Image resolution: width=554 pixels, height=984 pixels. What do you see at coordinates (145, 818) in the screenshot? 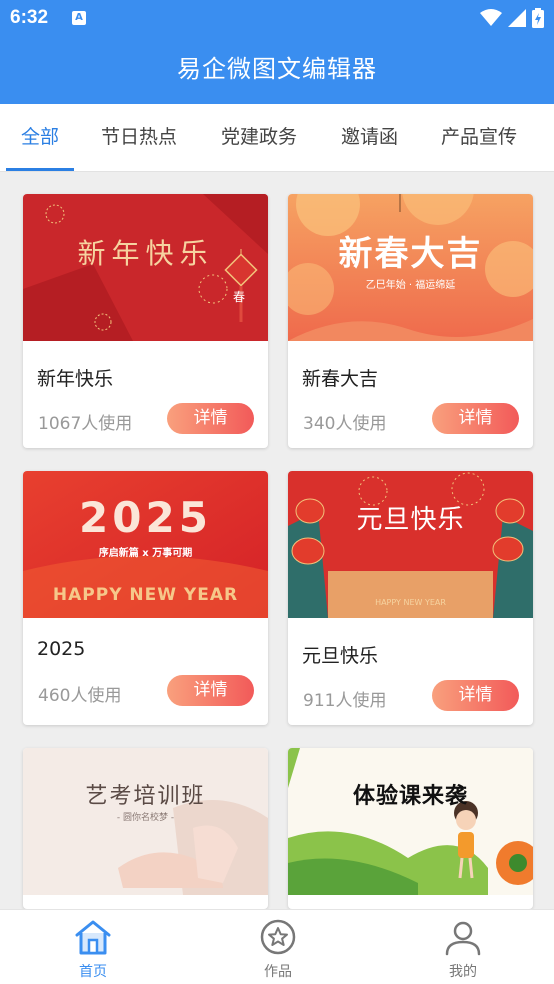
I see `card-image-subline: - 圆你名校梦 -` at bounding box center [145, 818].